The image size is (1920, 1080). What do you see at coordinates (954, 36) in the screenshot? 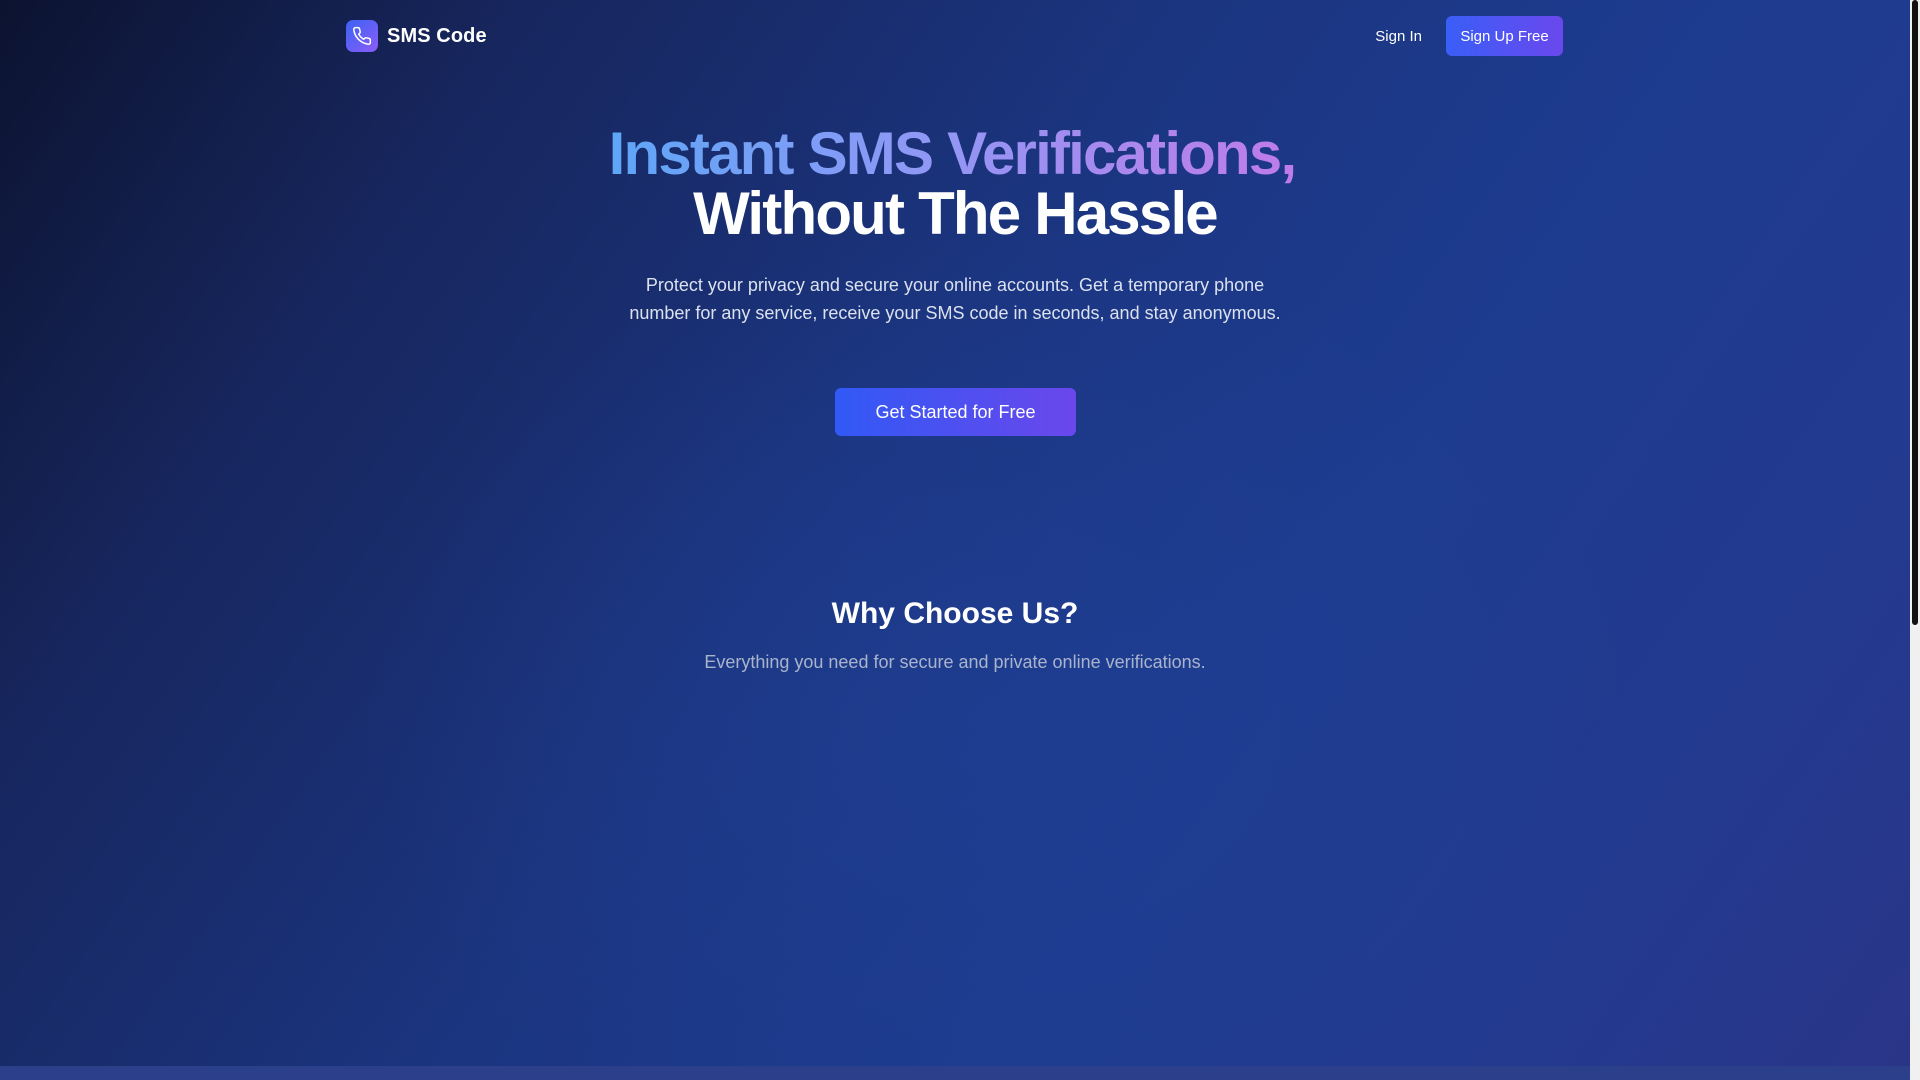
I see `site-header: SMS Code Sign In Sign Up Free` at bounding box center [954, 36].